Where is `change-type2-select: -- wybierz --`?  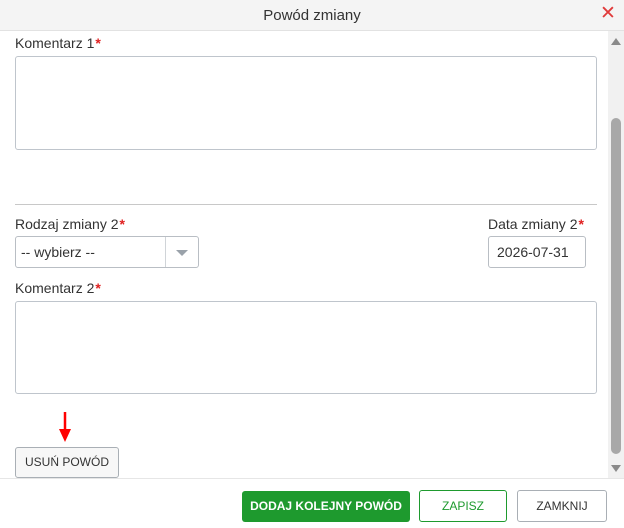 change-type2-select: -- wybierz -- is located at coordinates (107, 252).